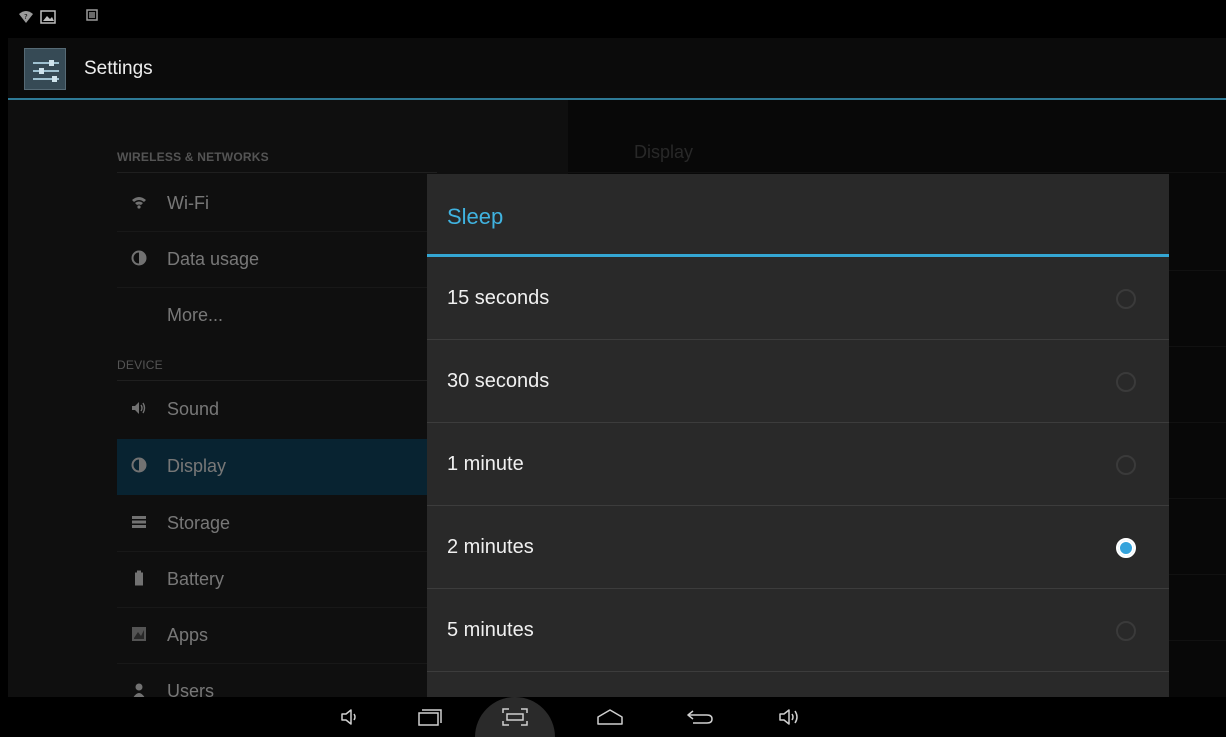 The width and height of the screenshot is (1226, 737). I want to click on back-icon, so click(700, 717).